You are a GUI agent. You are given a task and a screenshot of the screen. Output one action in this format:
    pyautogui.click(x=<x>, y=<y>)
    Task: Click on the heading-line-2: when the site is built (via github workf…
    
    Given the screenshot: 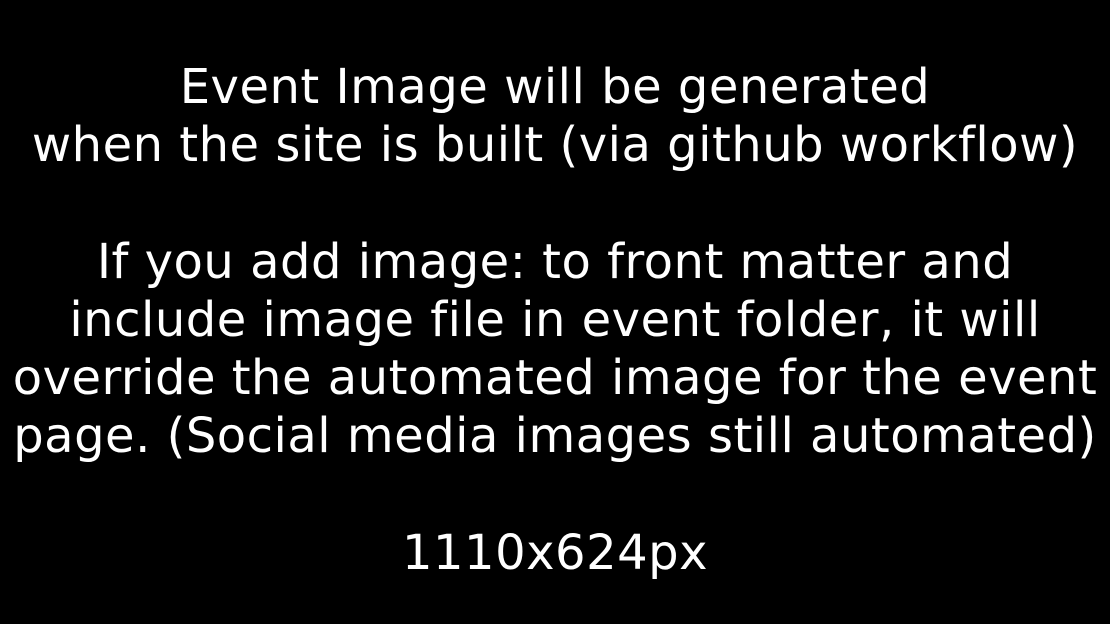 What is the action you would take?
    pyautogui.click(x=555, y=145)
    